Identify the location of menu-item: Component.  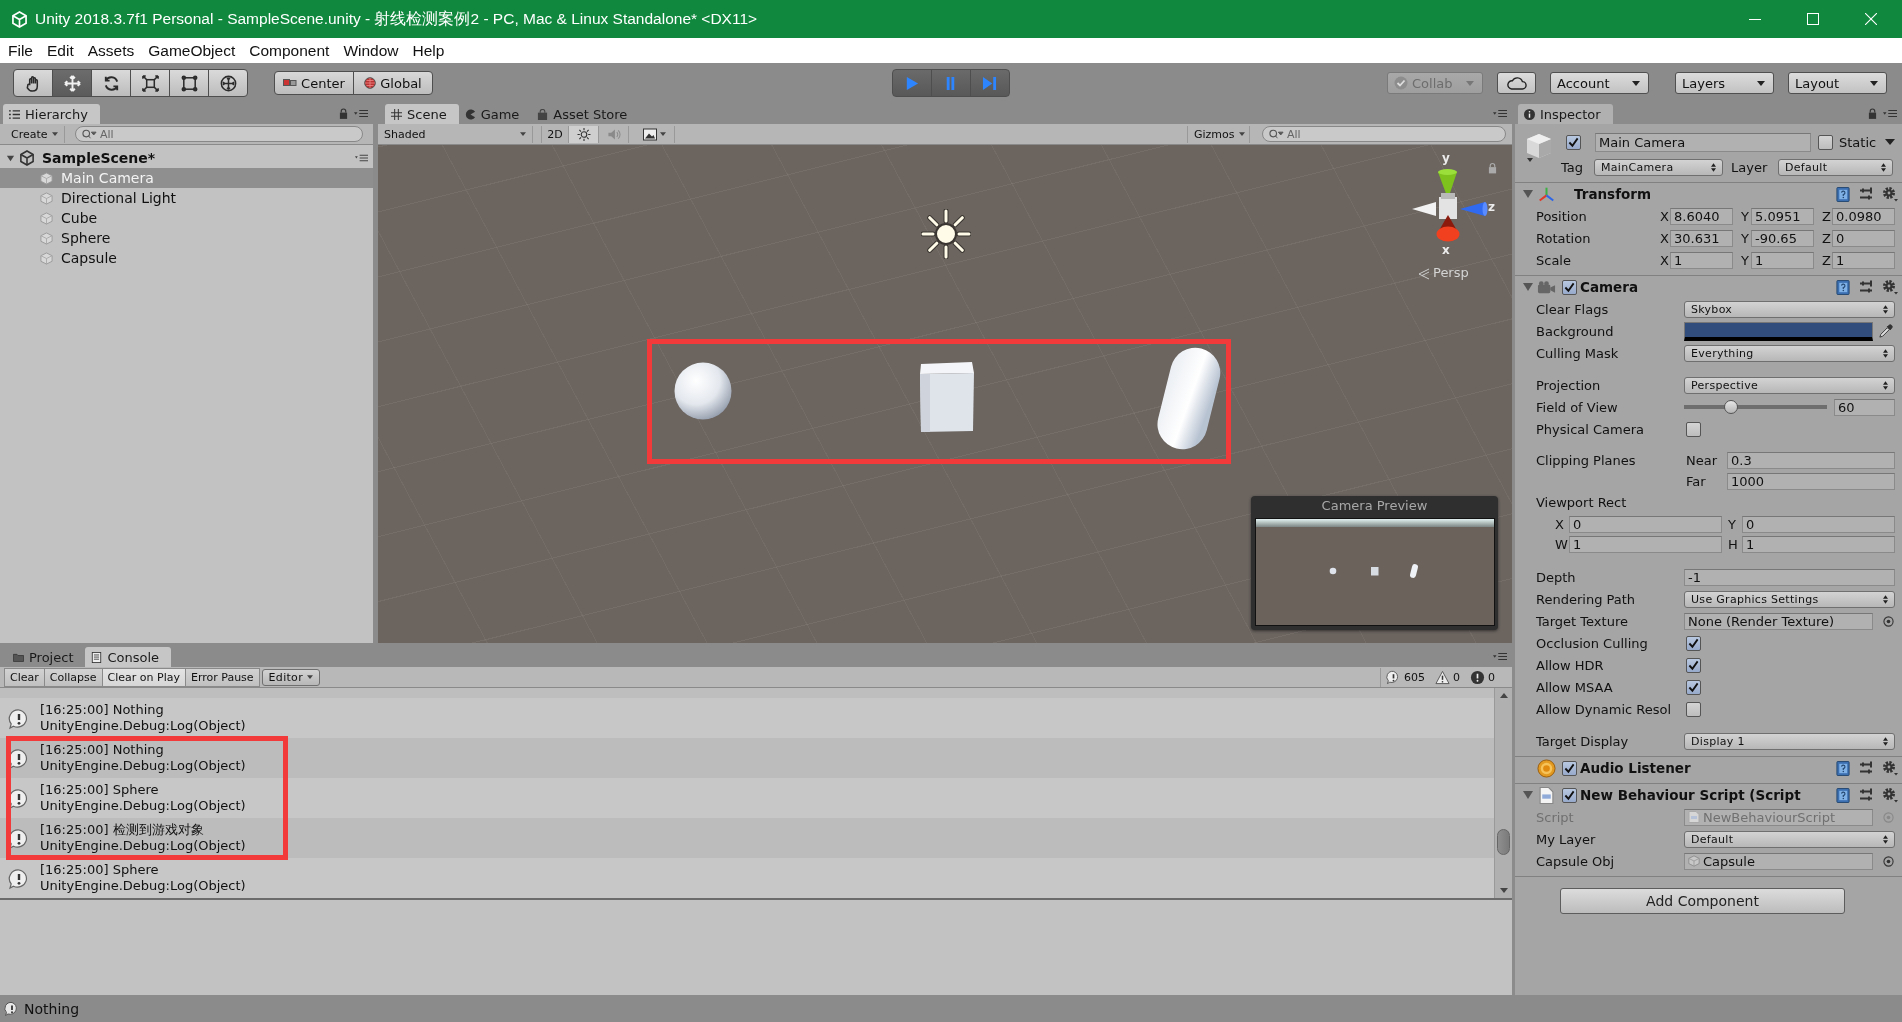
(289, 50).